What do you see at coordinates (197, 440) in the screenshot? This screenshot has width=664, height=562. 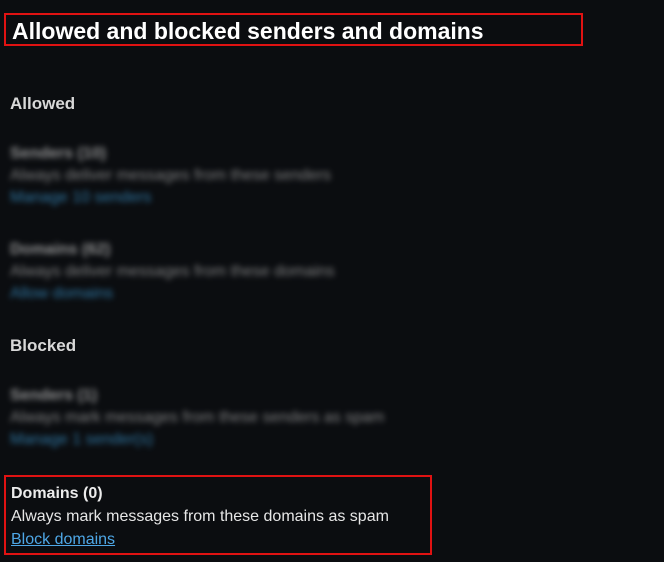 I see `manage-blocked-senders-link: Manage 1 sender(s)` at bounding box center [197, 440].